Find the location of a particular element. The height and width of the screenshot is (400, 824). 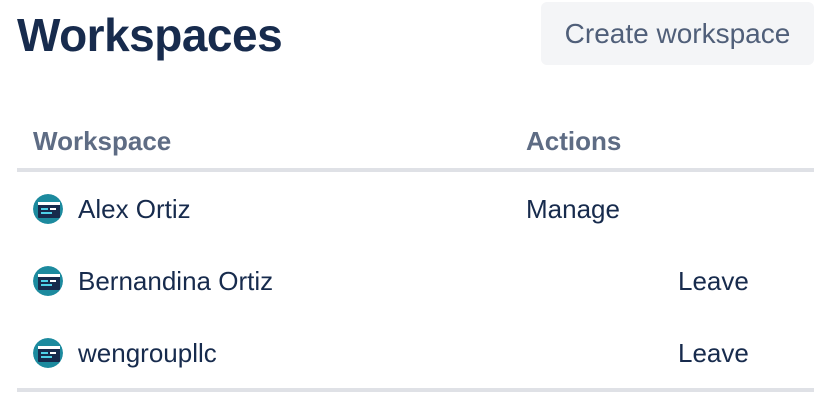

workspace-name: Alex Ortiz is located at coordinates (134, 209).